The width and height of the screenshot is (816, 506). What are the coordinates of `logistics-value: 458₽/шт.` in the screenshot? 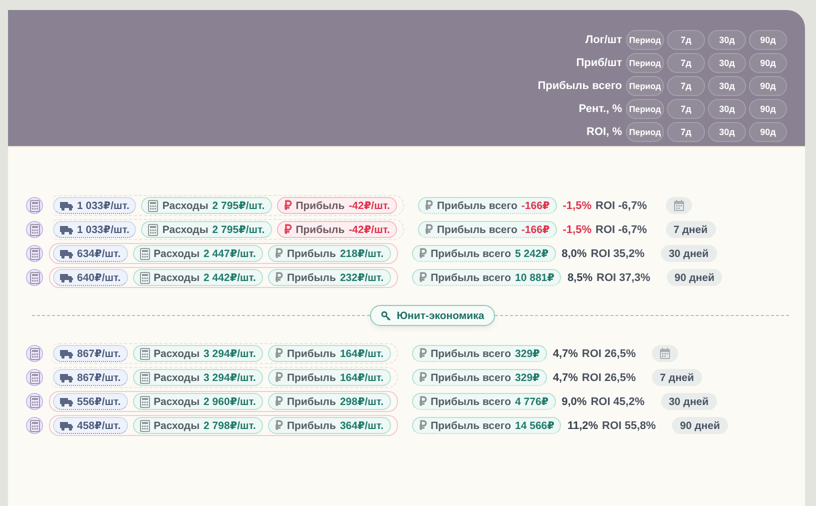 It's located at (99, 426).